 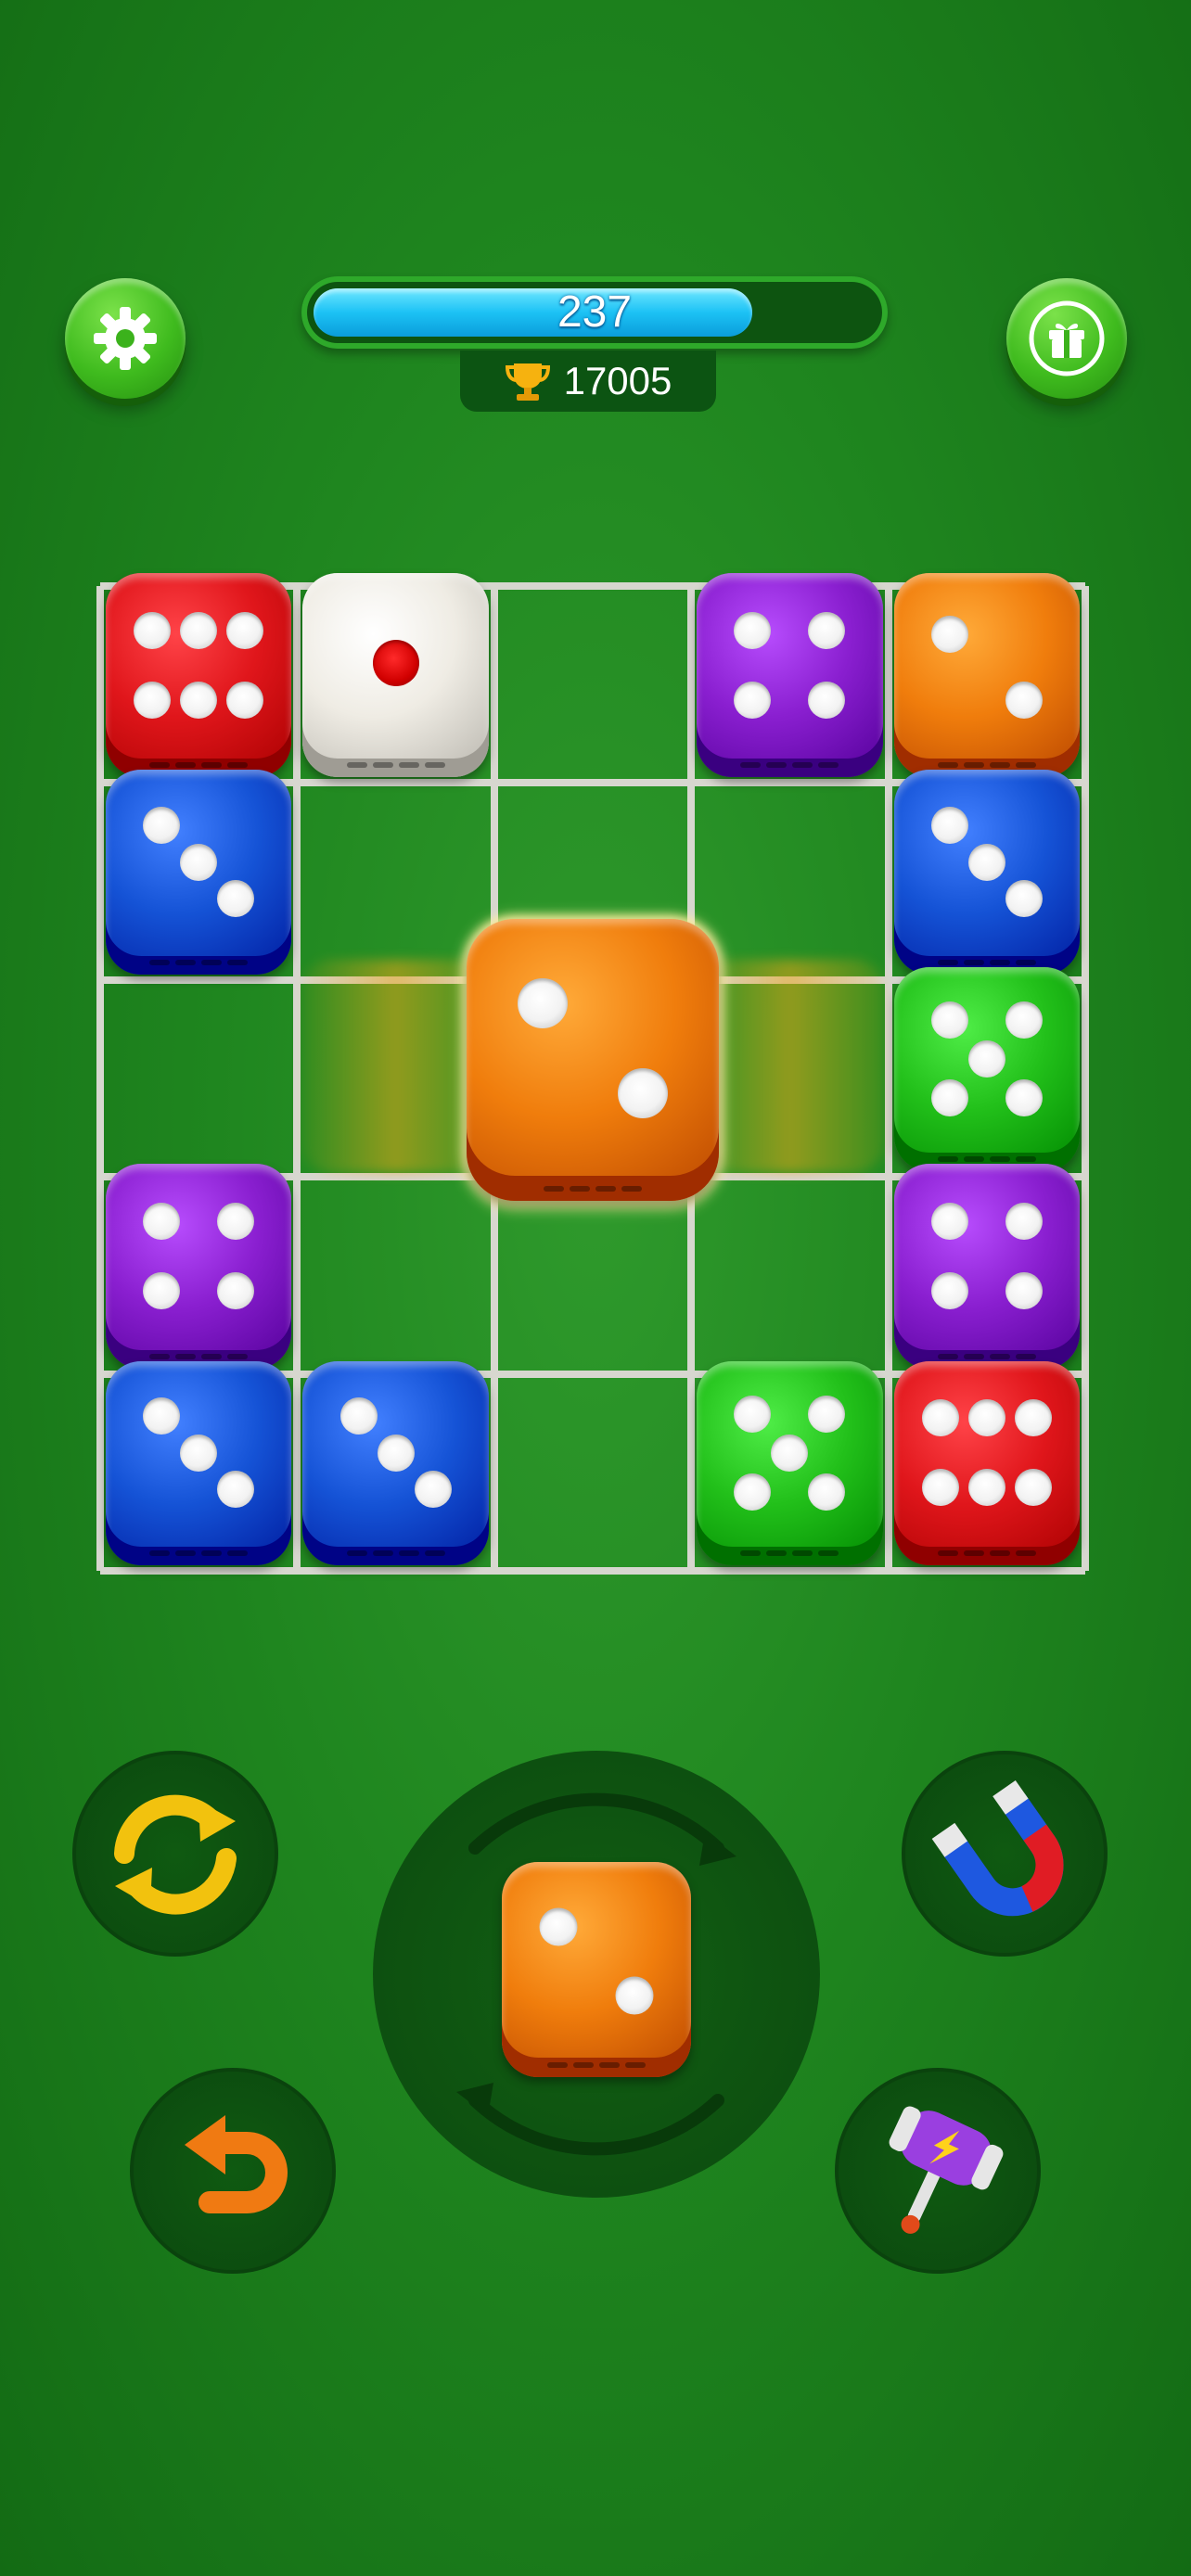 I want to click on magnet-icon, so click(x=997, y=1848).